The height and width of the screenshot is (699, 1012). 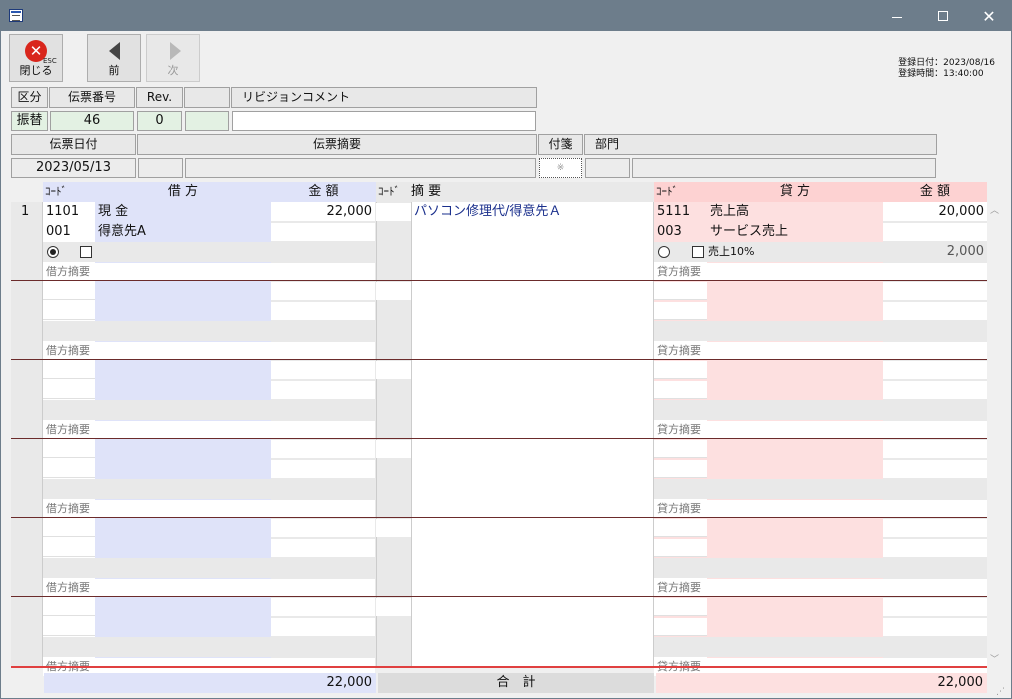 I want to click on credit-code: 5111, so click(x=680, y=211).